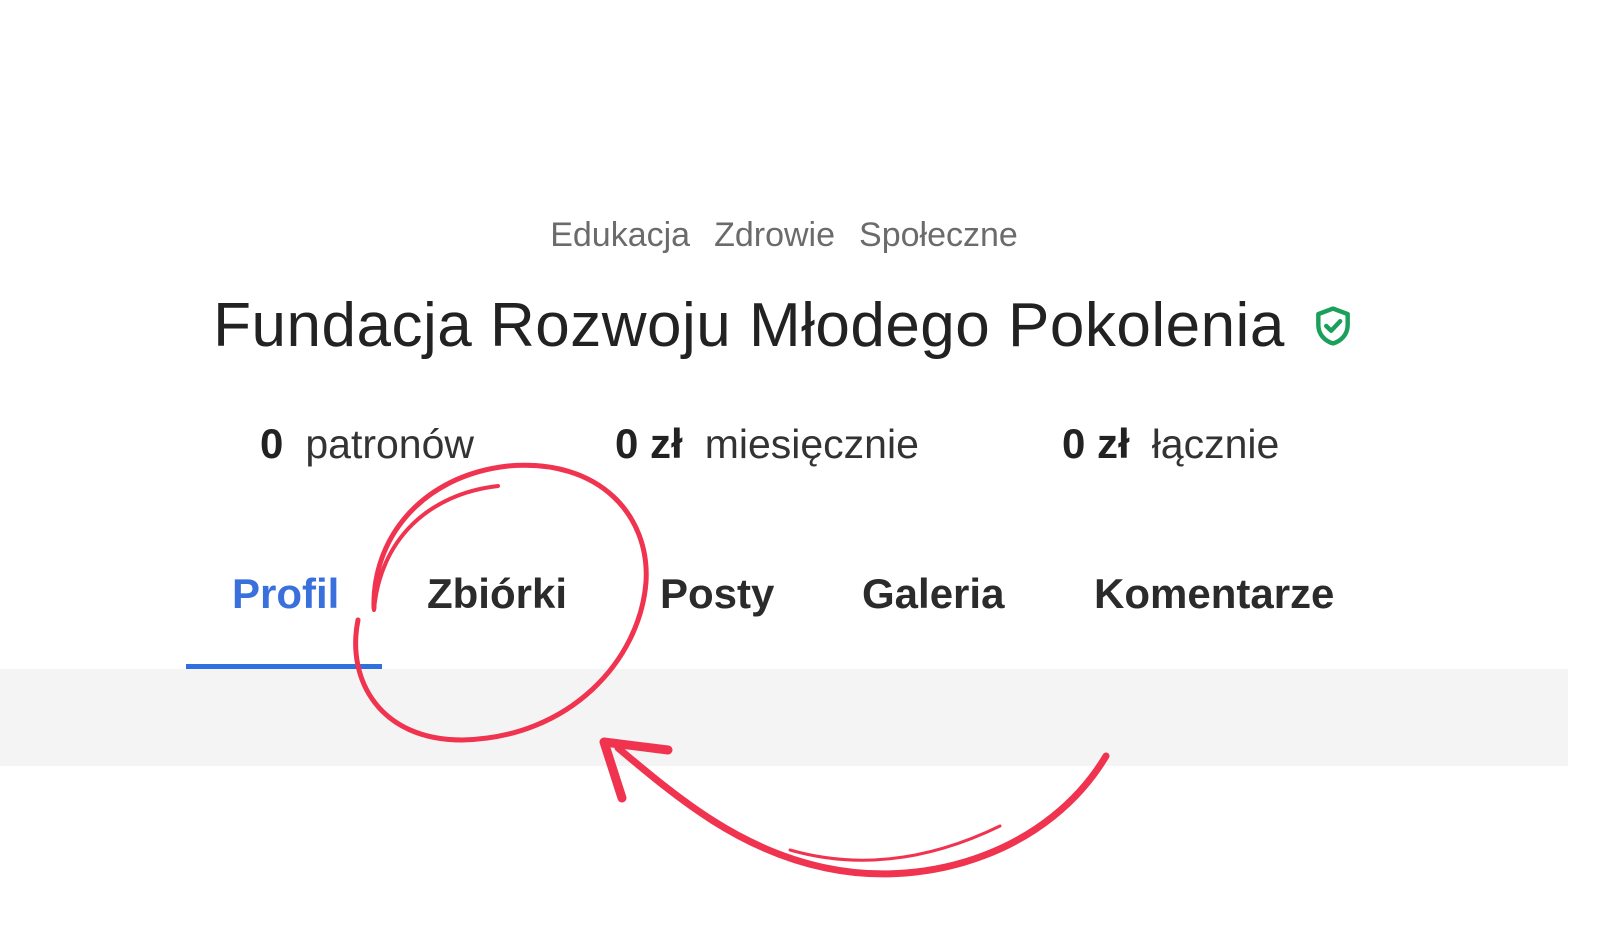 The height and width of the screenshot is (944, 1600). Describe the element at coordinates (933, 594) in the screenshot. I see `tab-galeria: Galeria` at that location.